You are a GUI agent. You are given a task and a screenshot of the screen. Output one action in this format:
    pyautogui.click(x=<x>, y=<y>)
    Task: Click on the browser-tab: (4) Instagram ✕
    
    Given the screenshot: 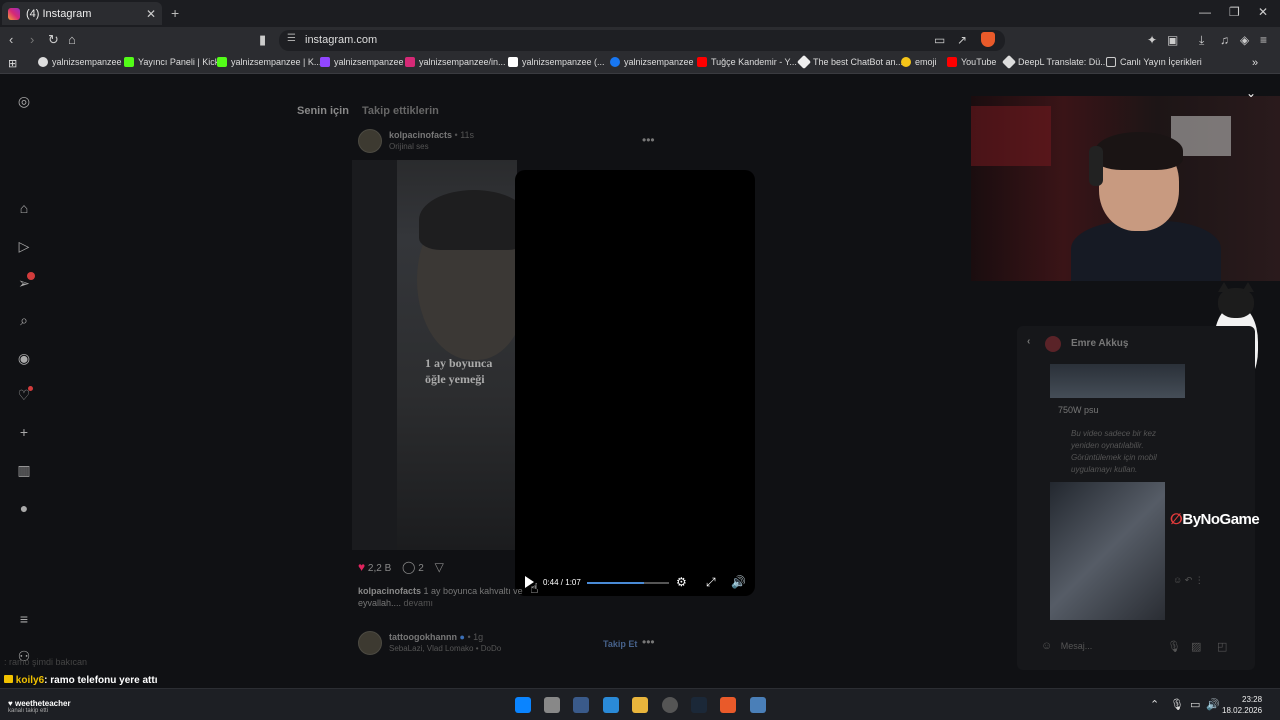 What is the action you would take?
    pyautogui.click(x=82, y=13)
    